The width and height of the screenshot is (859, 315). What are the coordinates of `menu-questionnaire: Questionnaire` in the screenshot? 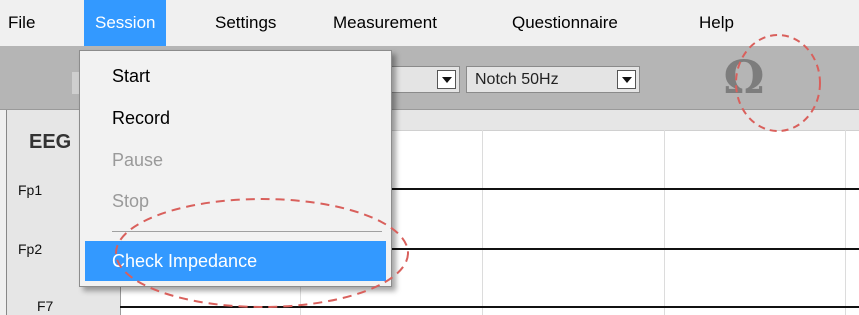 It's located at (565, 23).